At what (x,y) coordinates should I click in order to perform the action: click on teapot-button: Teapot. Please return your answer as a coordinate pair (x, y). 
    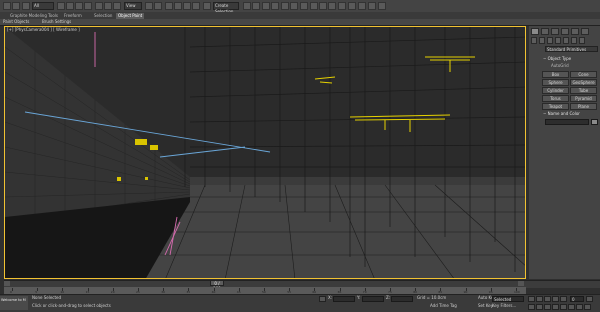
    Looking at the image, I should click on (555, 106).